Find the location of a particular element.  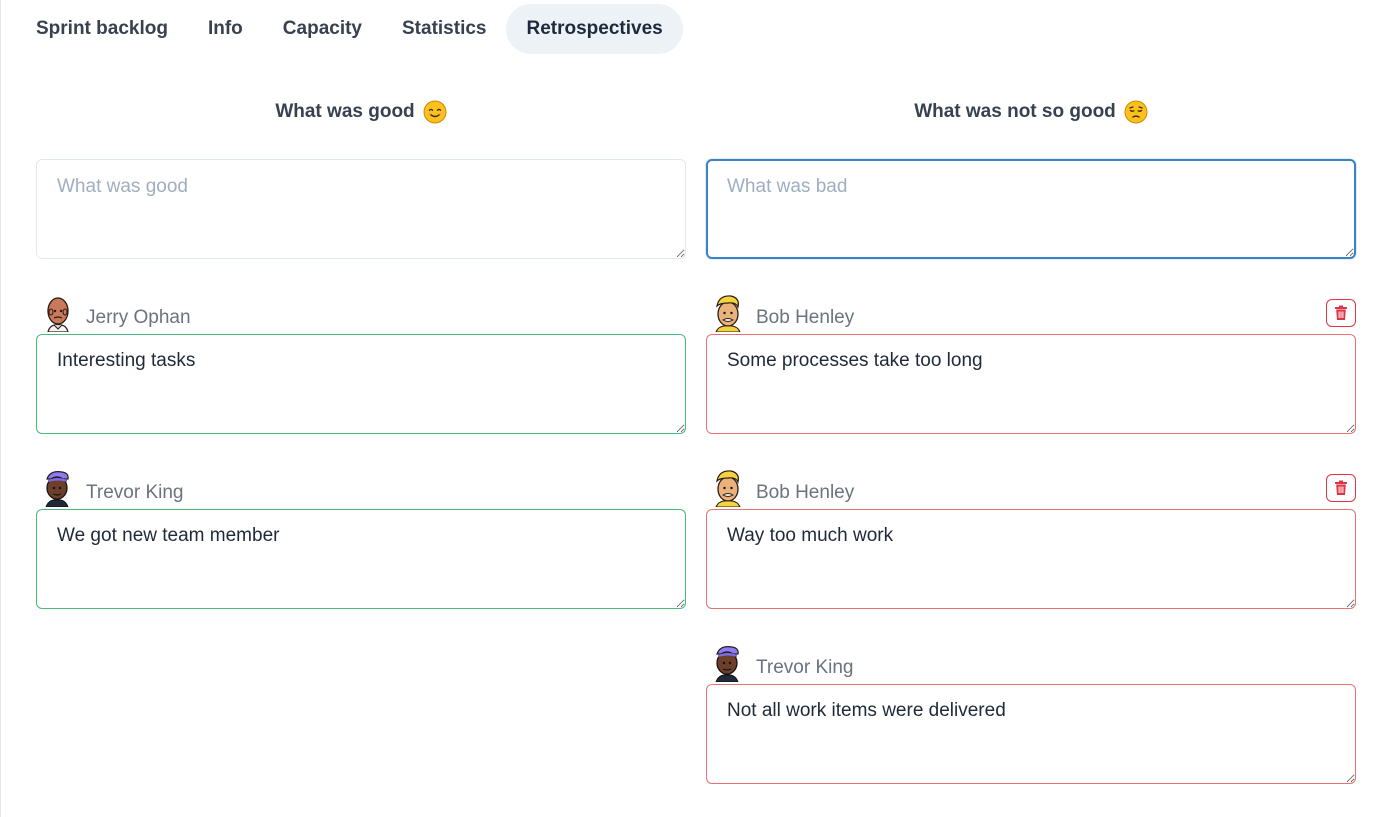

entry-author: Jerry Ophan is located at coordinates (138, 317).